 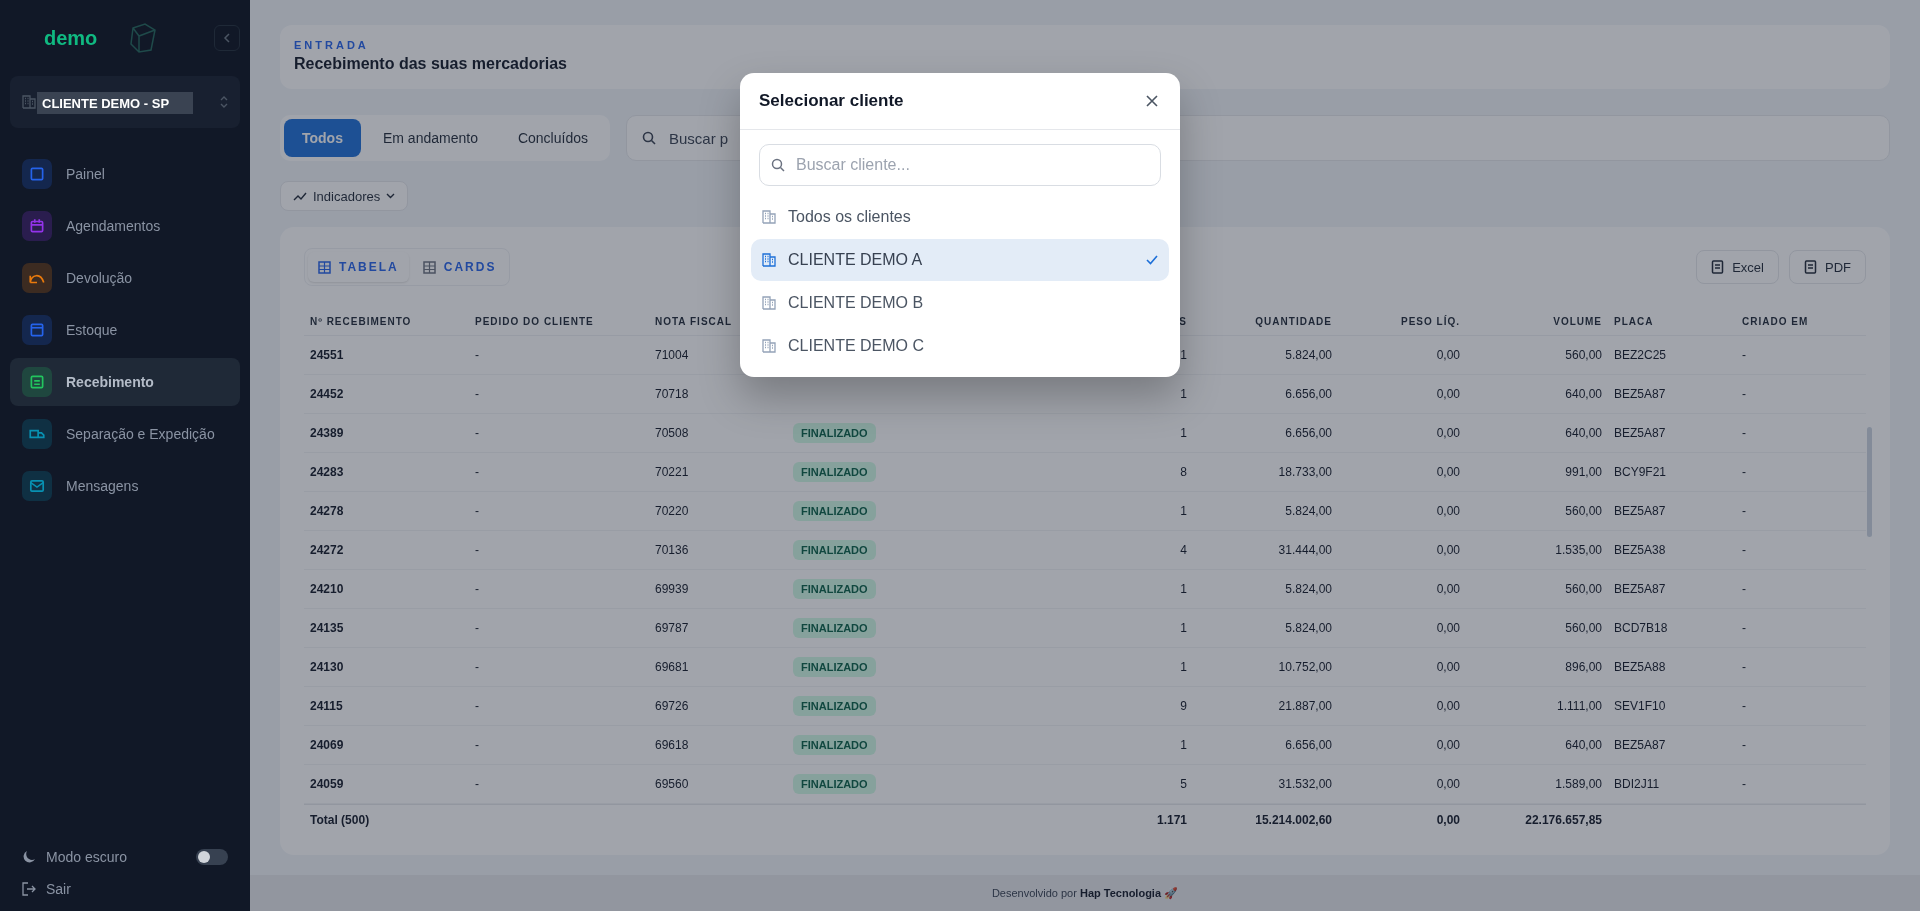 I want to click on table-cell: 70508, so click(x=718, y=433).